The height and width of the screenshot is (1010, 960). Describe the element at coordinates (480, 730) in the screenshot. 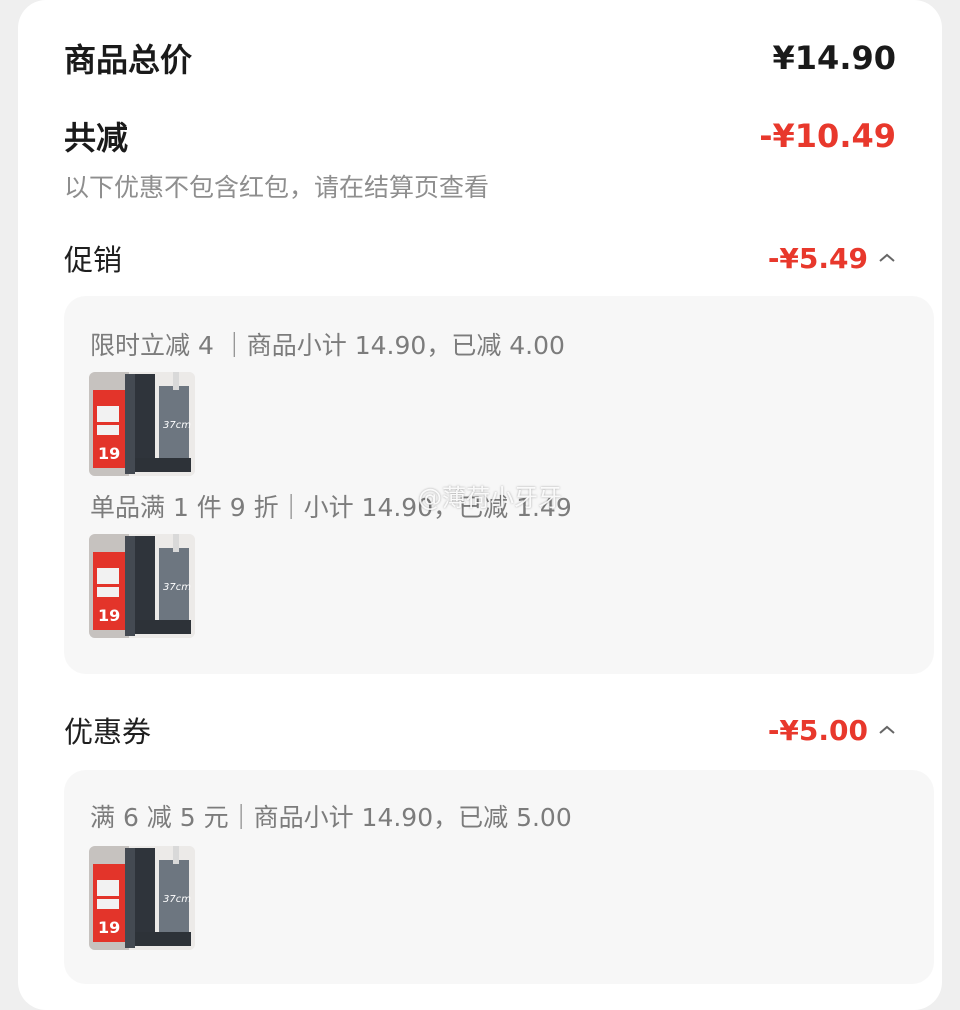

I see `coupon-section-header: 优惠券 -¥5.00` at that location.